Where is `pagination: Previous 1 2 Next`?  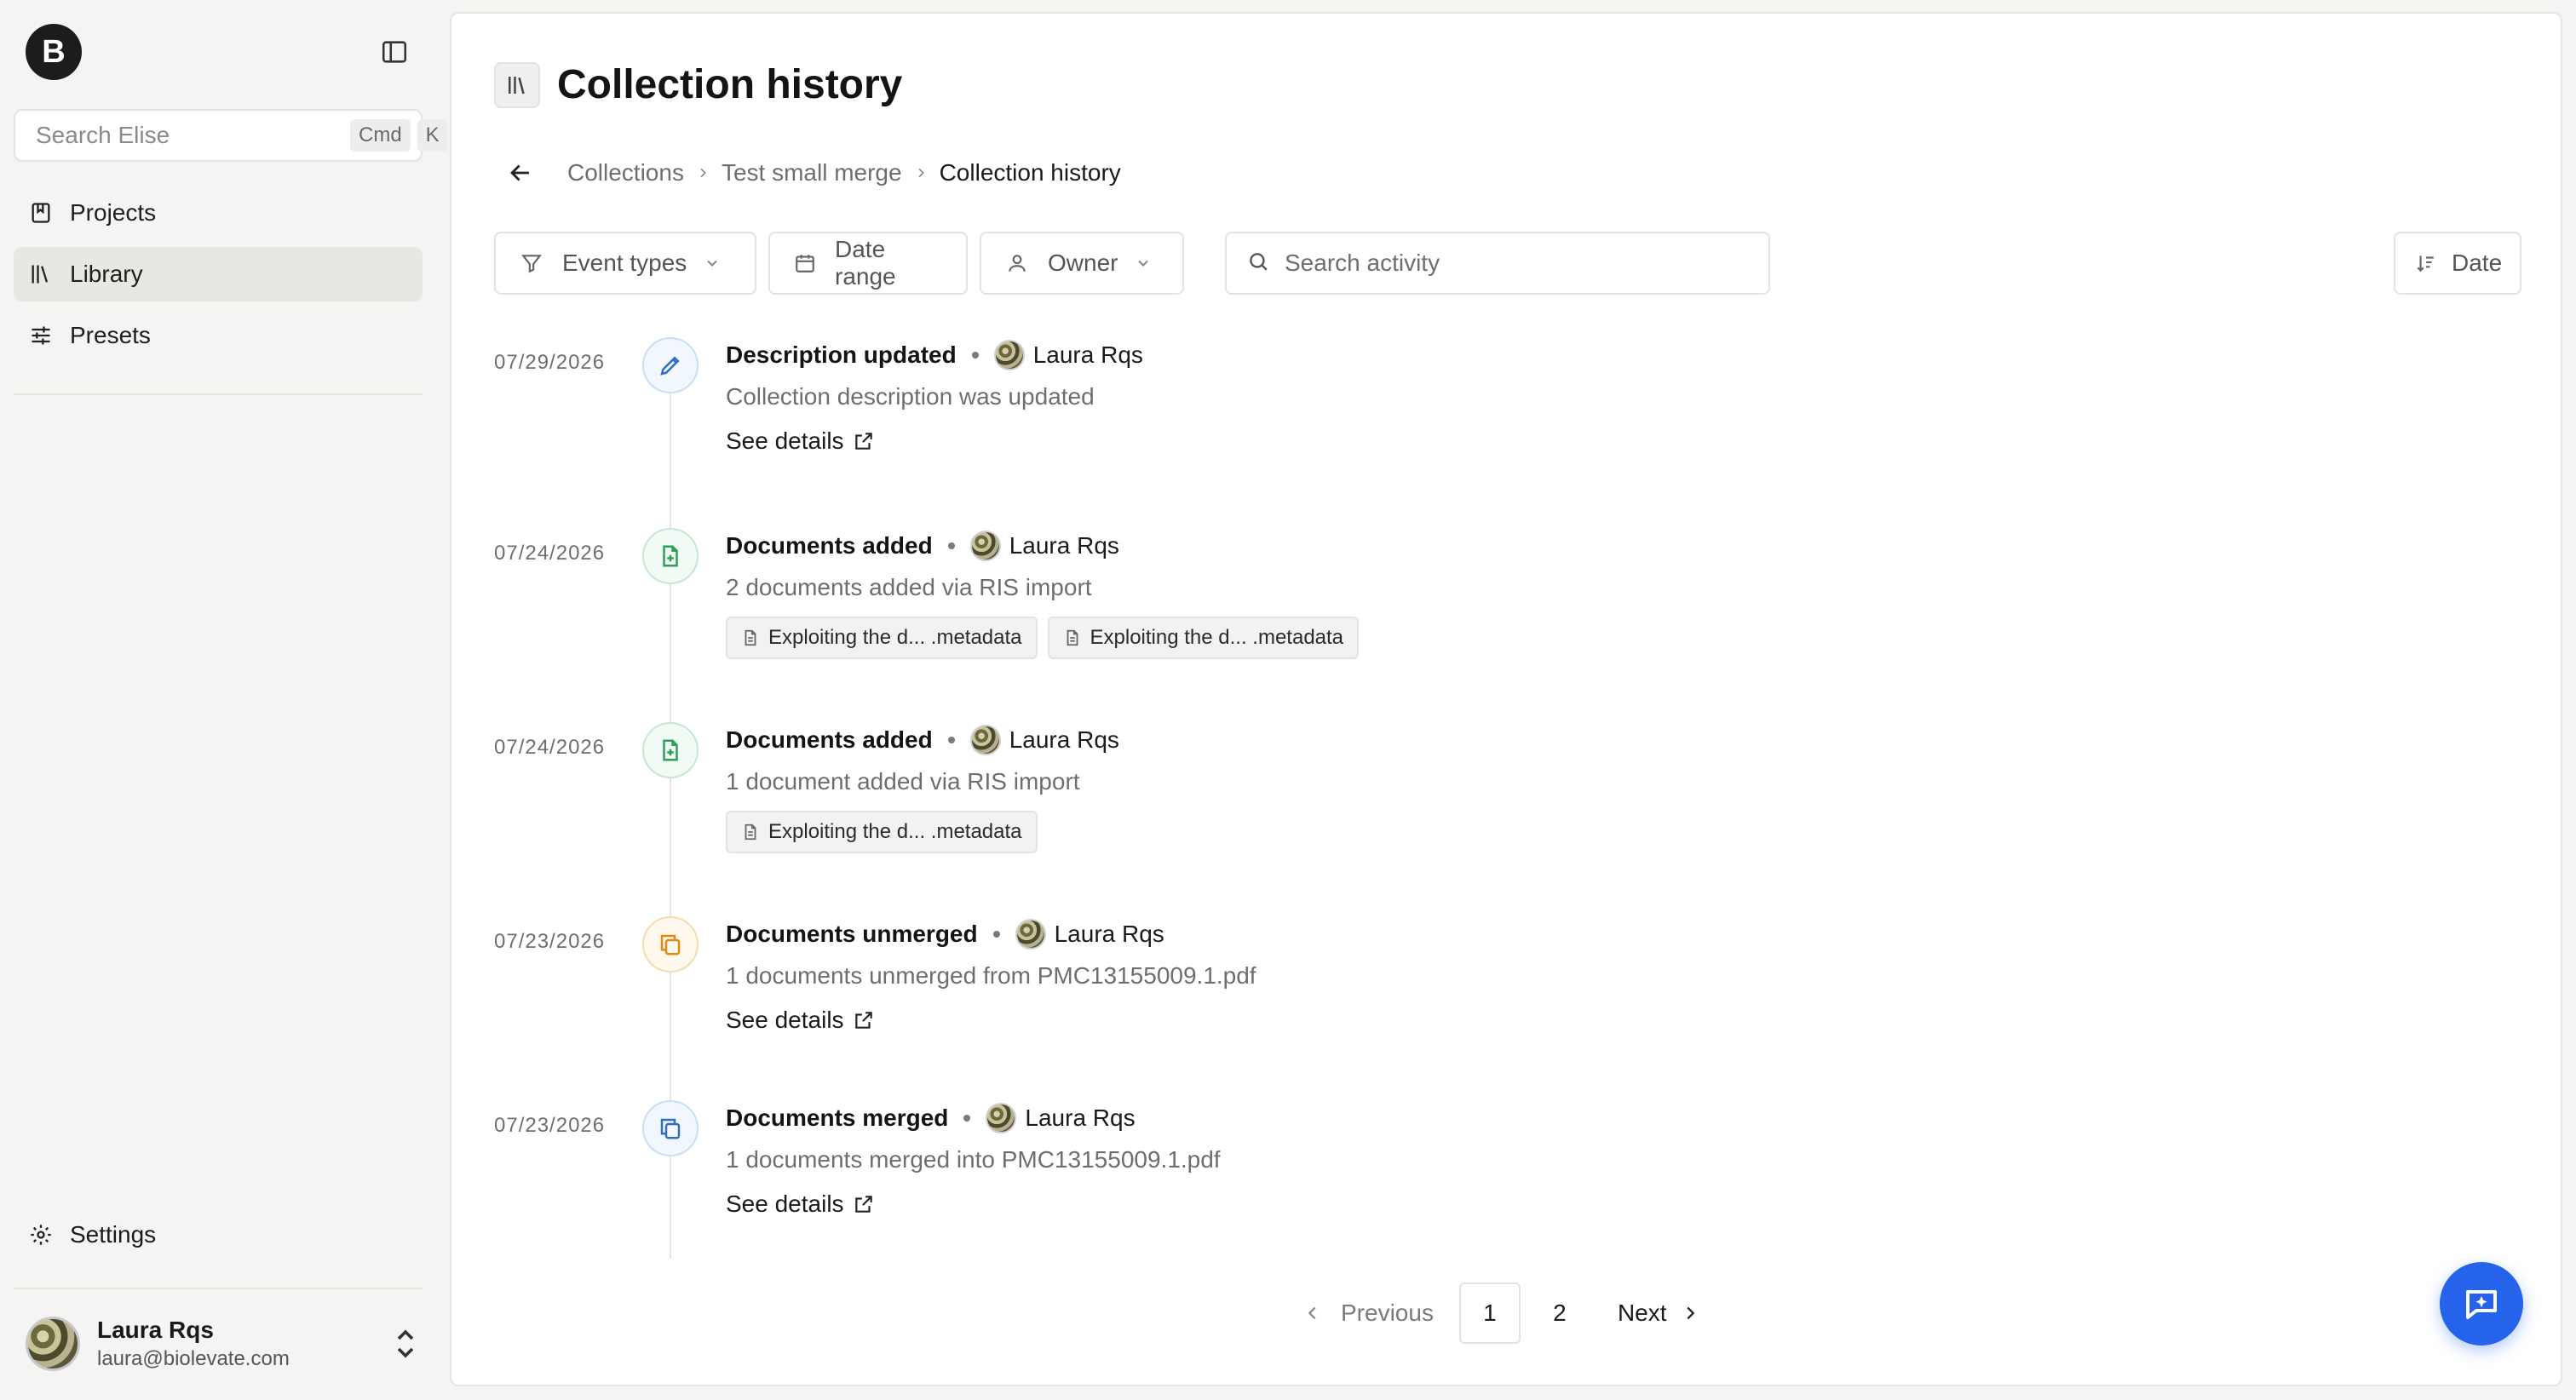 pagination: Previous 1 2 Next is located at coordinates (1501, 1313).